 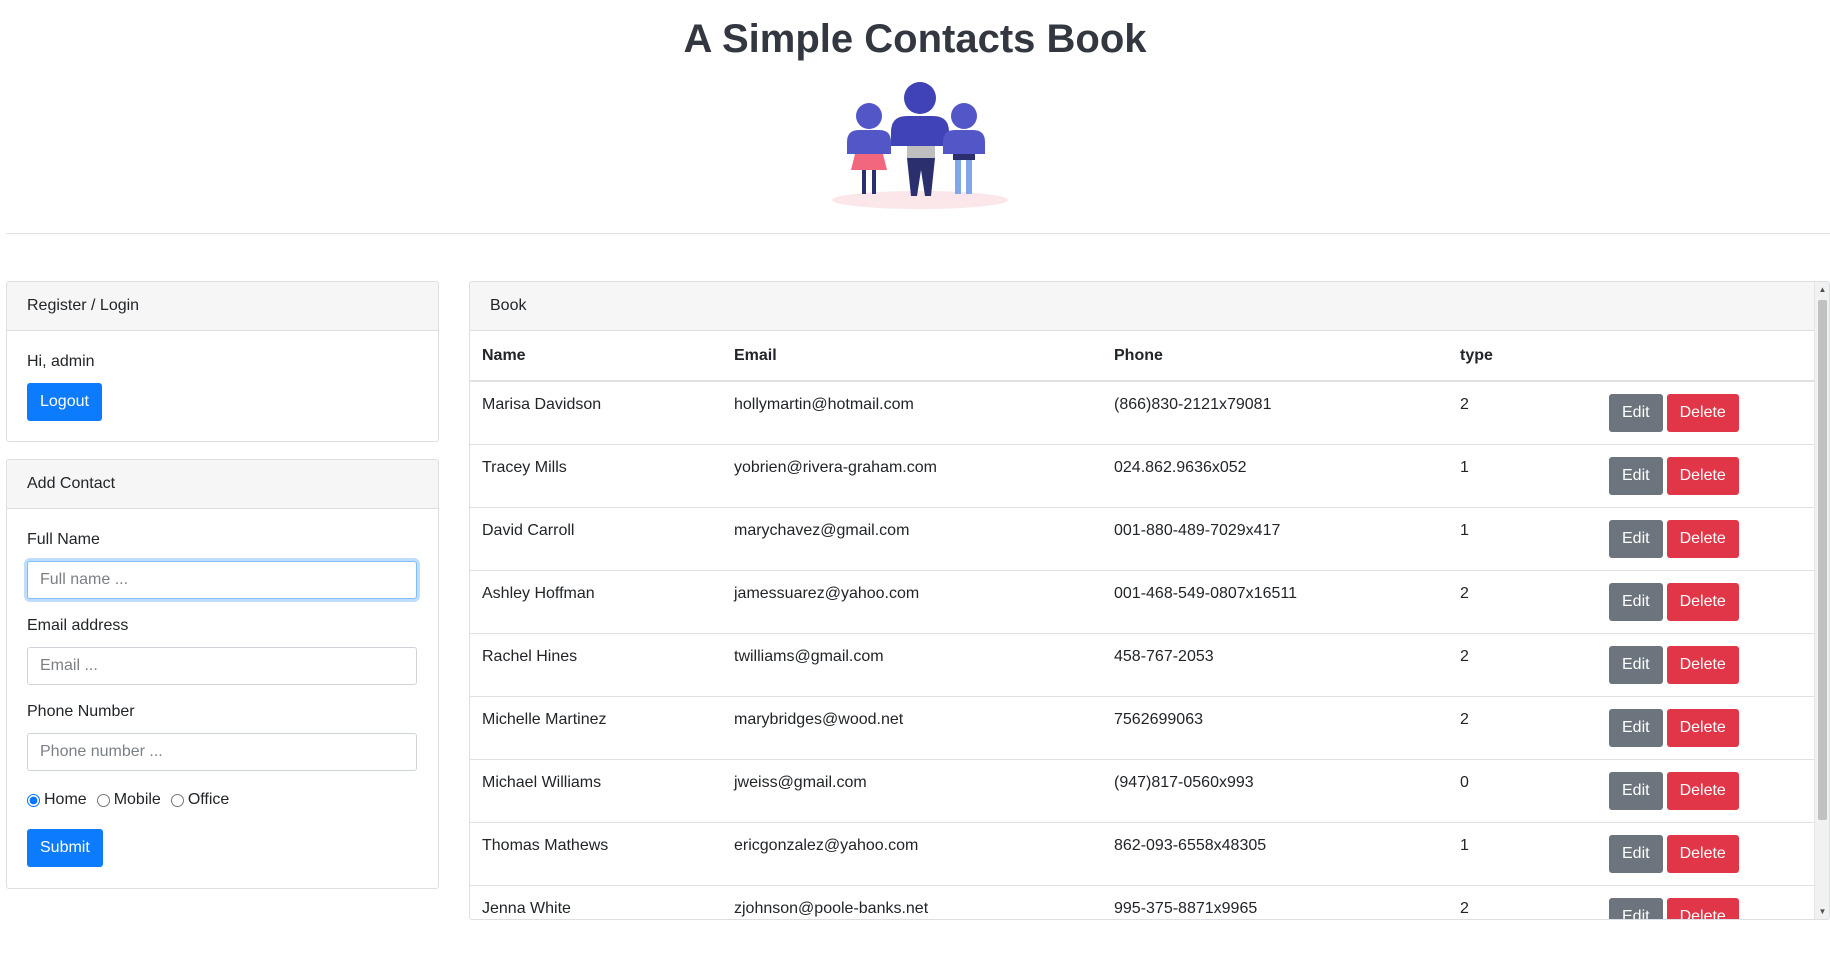 I want to click on cell-email: ericgonzalez@yahoo.com, so click(x=912, y=854).